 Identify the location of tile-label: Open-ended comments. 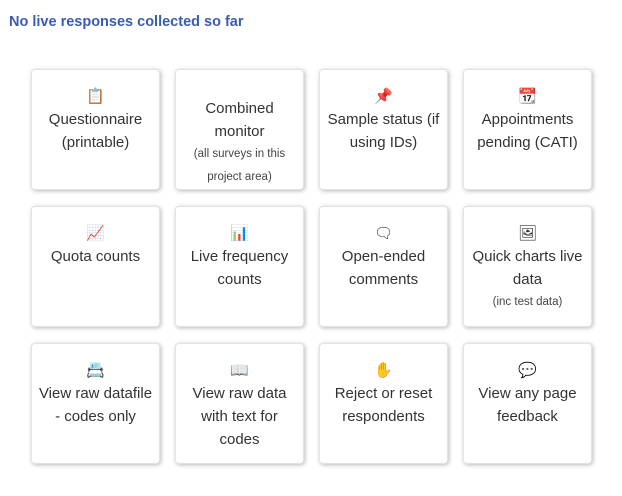
(383, 268).